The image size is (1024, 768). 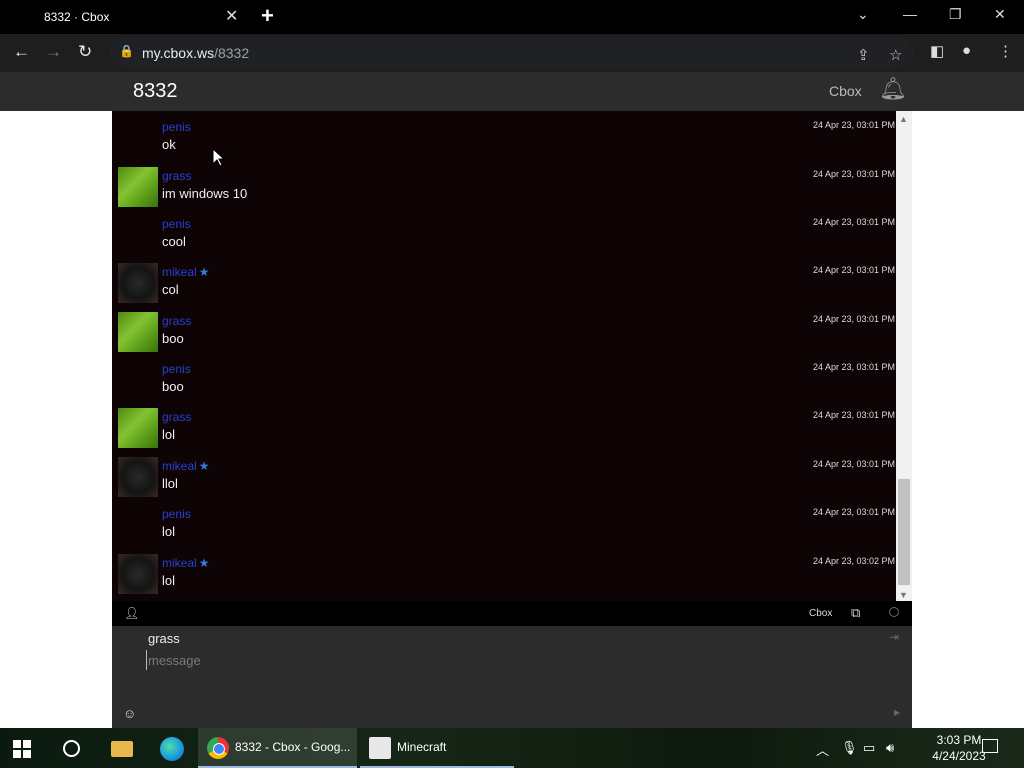 What do you see at coordinates (503, 189) in the screenshot?
I see `message-row: grass im windows 10 24 Apr 23, 03:01 PM` at bounding box center [503, 189].